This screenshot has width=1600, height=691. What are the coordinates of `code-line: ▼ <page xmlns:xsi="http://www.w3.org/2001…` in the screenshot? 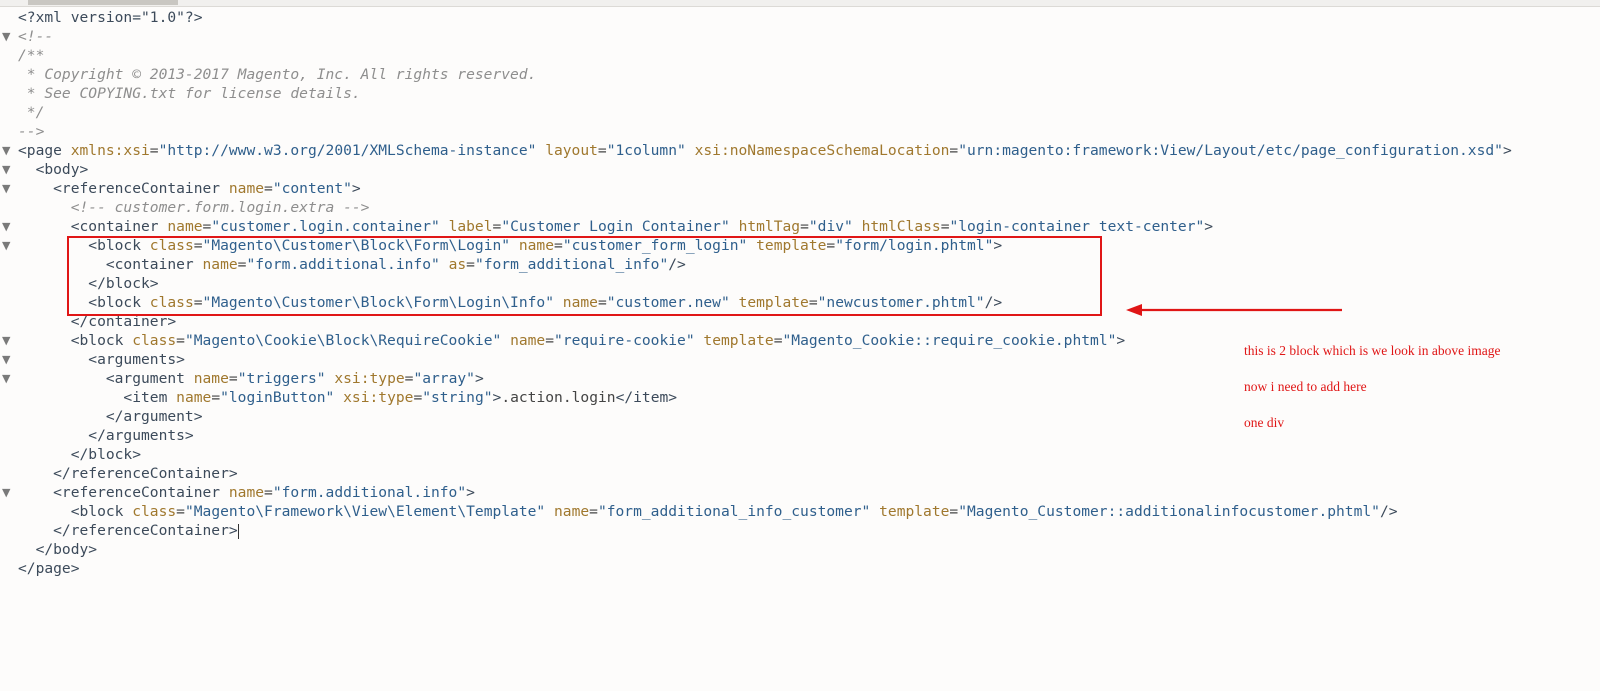 It's located at (800, 150).